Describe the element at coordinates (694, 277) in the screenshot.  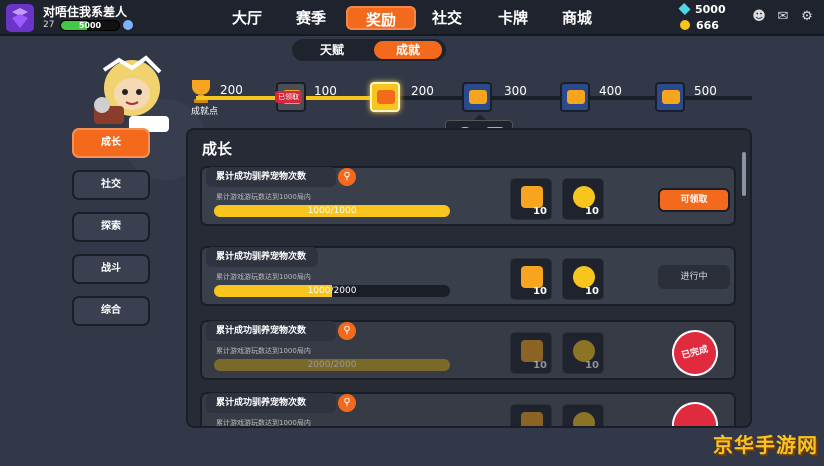
I see `in-progress-status: 进行中` at that location.